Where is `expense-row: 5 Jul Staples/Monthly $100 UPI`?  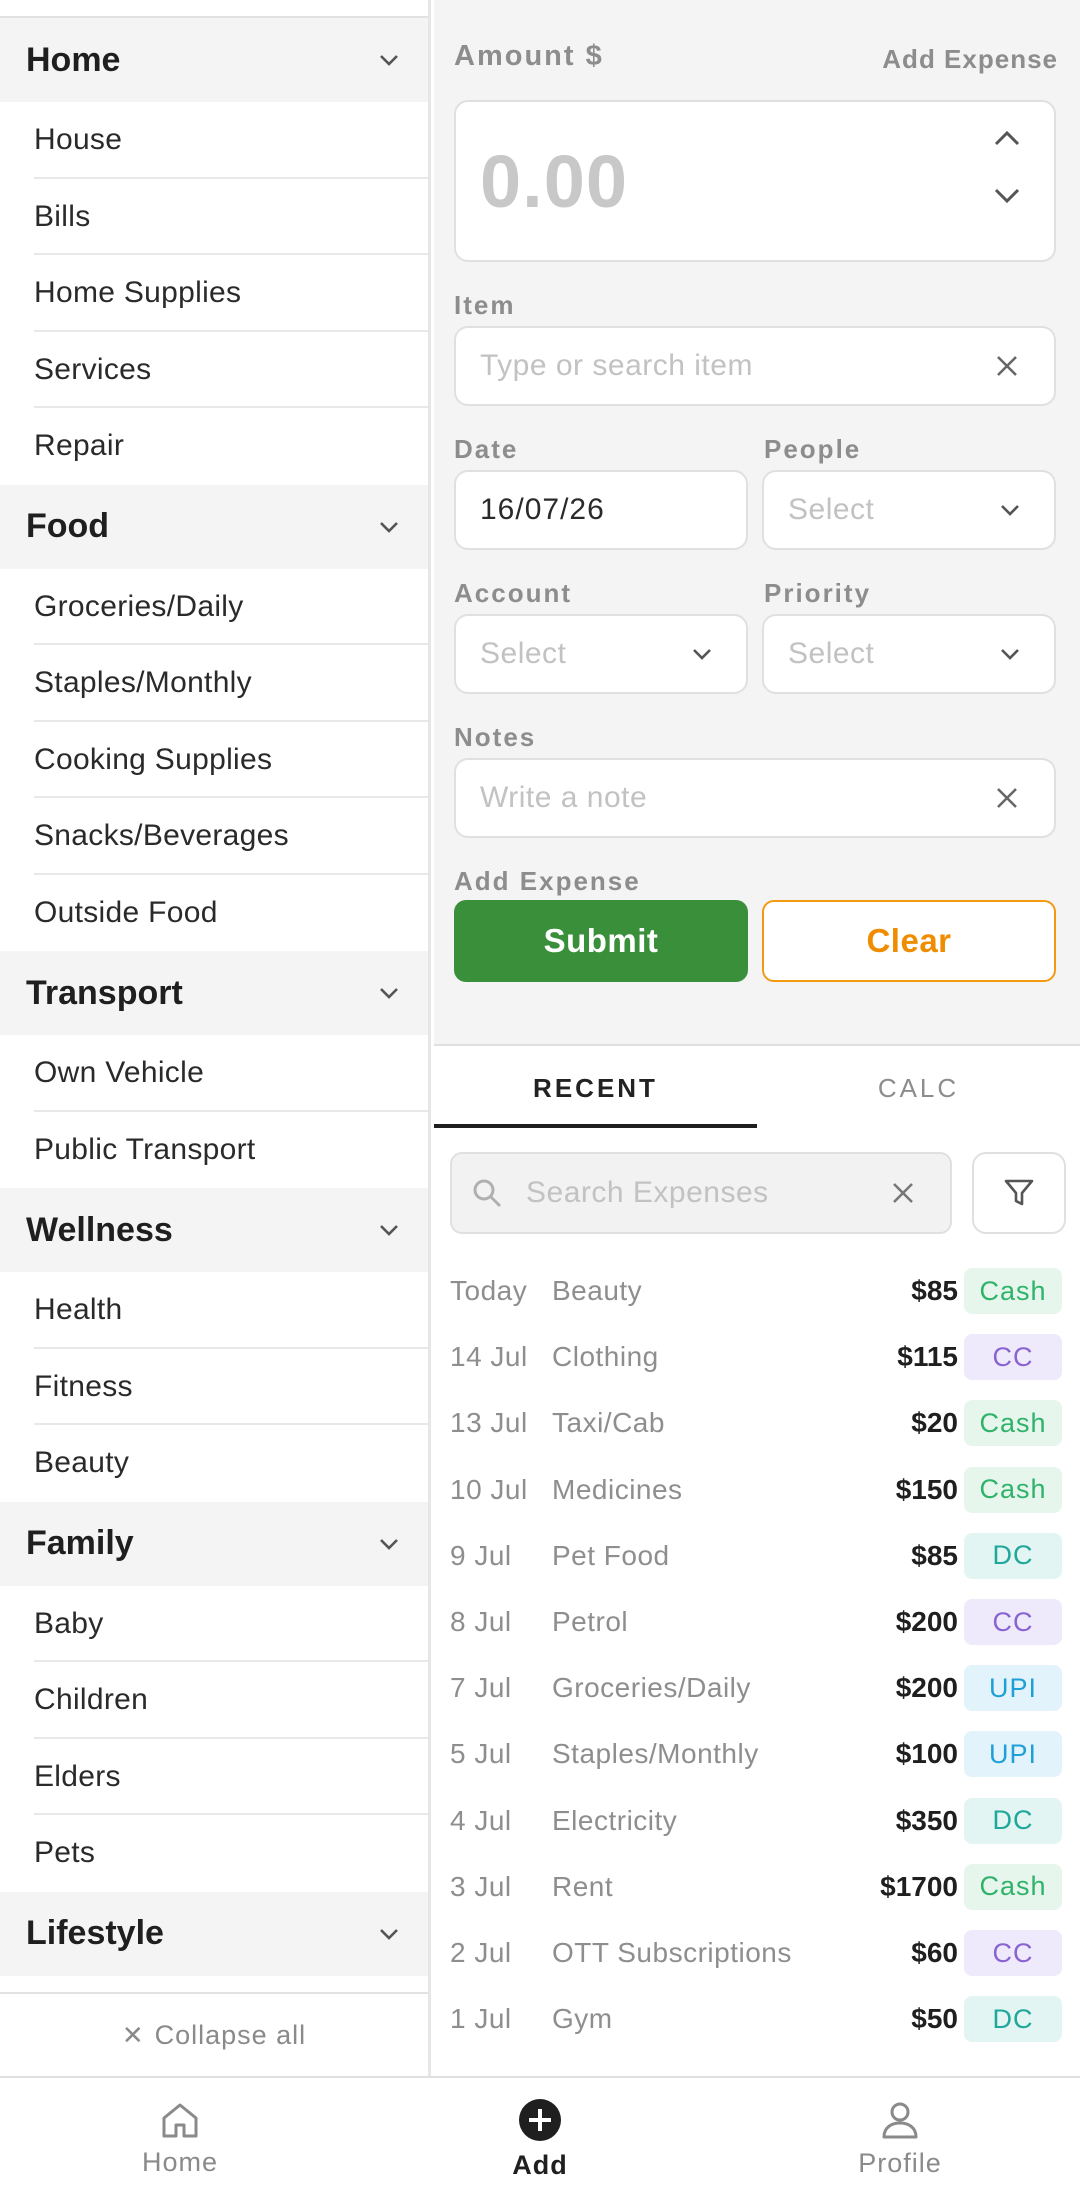
expense-row: 5 Jul Staples/Monthly $100 UPI is located at coordinates (765, 1754).